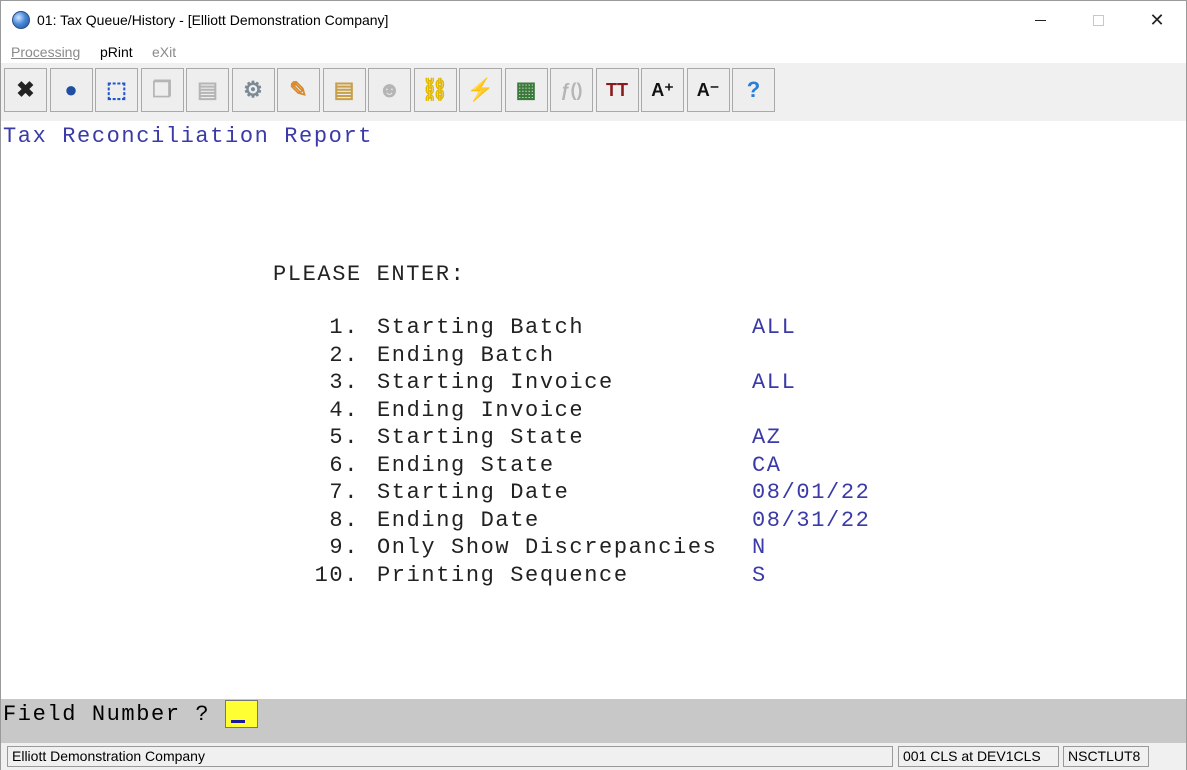  I want to click on calendar-lightning-button: ▦, so click(526, 90).